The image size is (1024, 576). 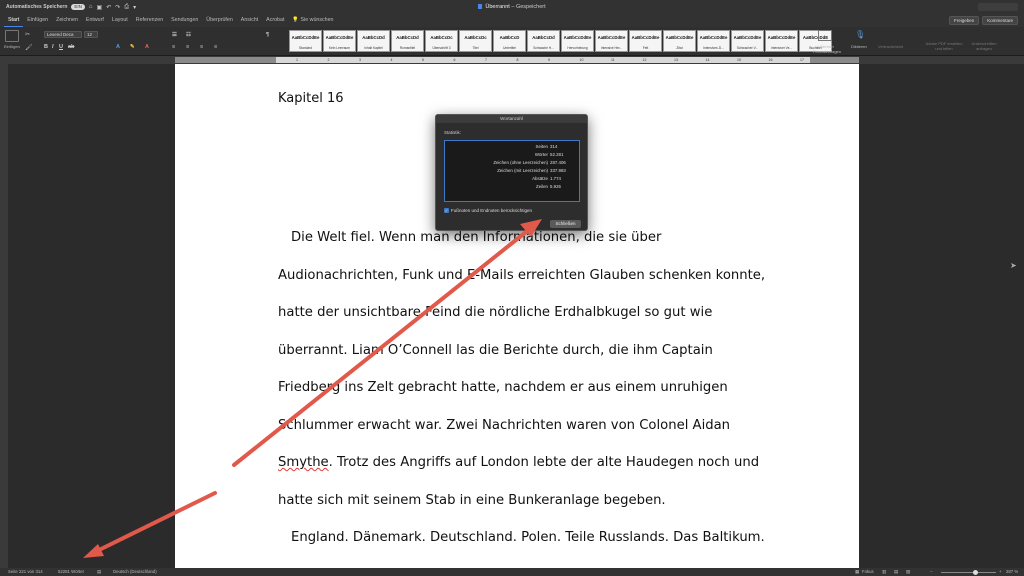 I want to click on underline-icon: U, so click(x=61, y=47).